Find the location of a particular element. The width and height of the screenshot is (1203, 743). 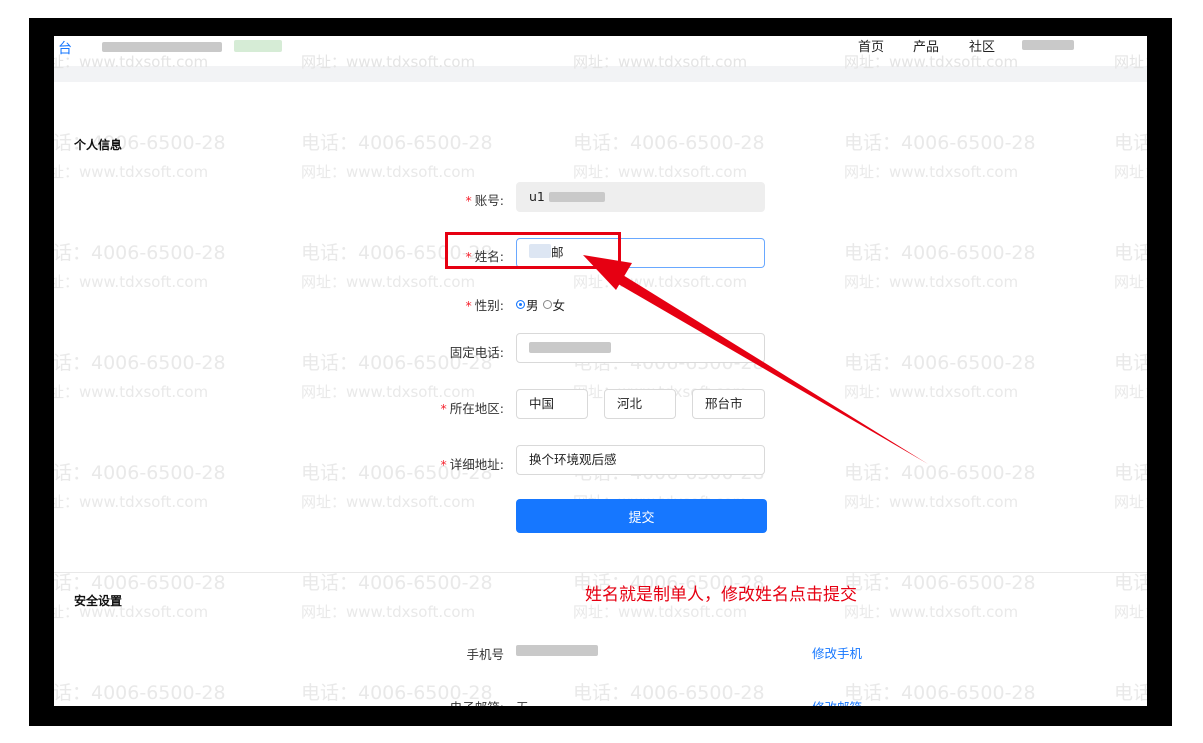

blurred-phone is located at coordinates (570, 347).